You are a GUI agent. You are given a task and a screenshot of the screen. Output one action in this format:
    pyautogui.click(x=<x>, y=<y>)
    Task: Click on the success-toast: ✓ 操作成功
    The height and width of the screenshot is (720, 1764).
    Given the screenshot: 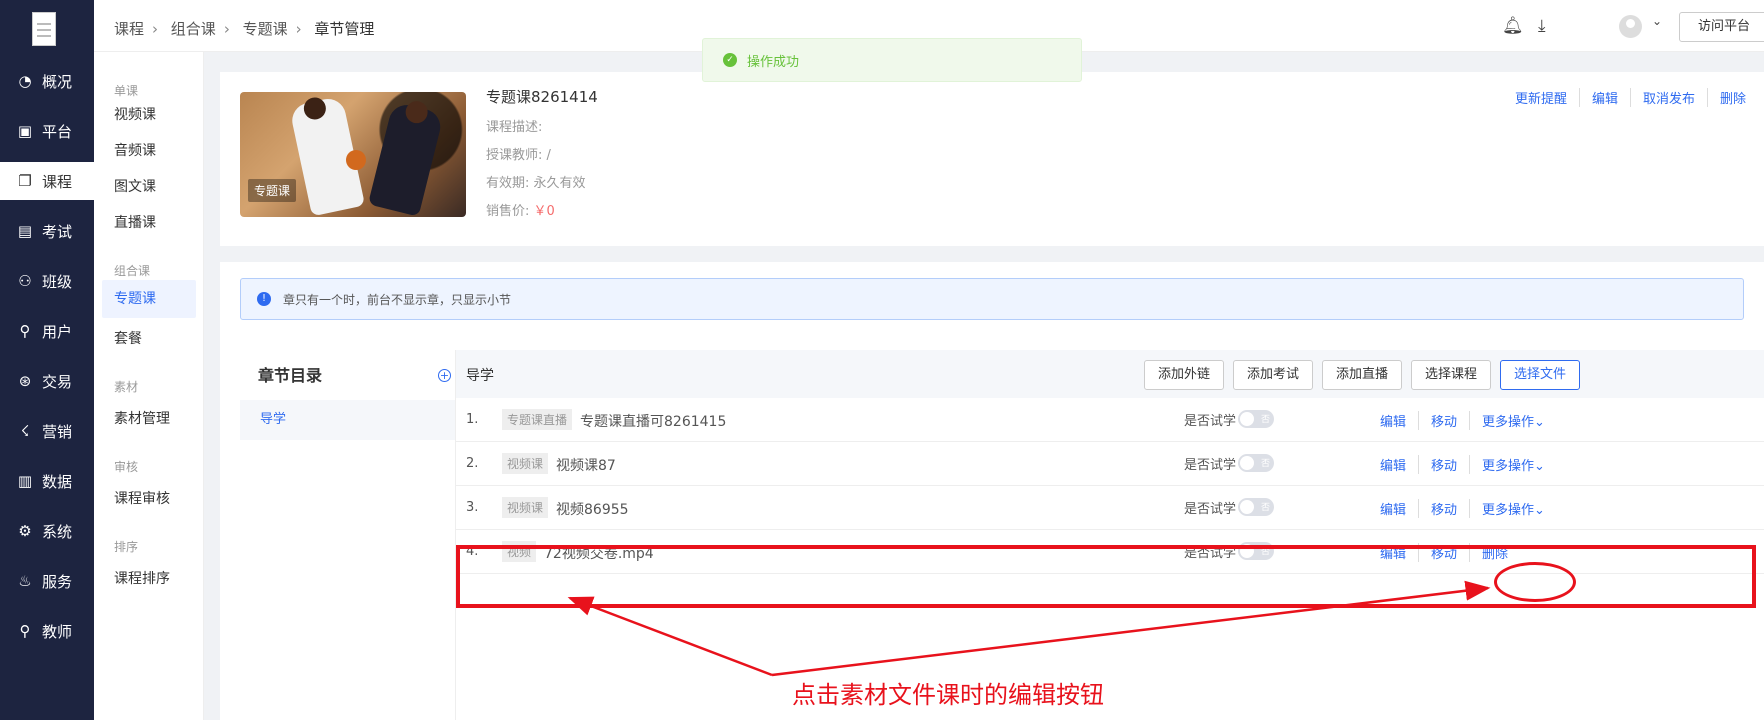 What is the action you would take?
    pyautogui.click(x=892, y=60)
    